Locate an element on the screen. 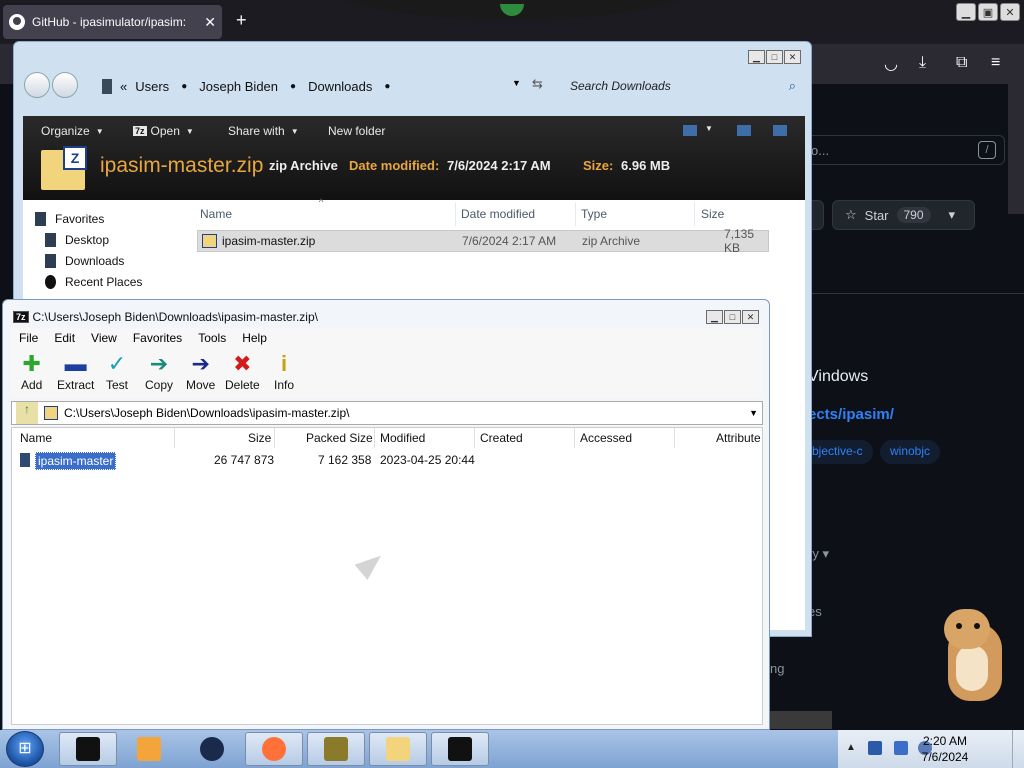  menu-help: Help is located at coordinates (254, 338).